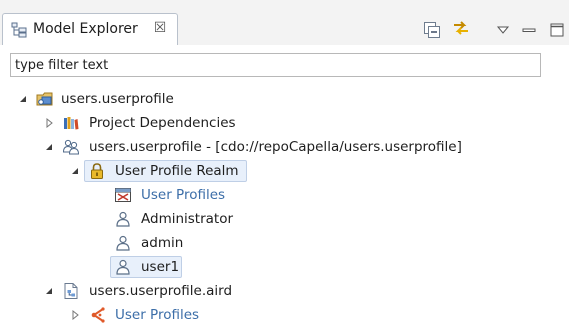 The height and width of the screenshot is (328, 569). I want to click on representation-icon, so click(98, 315).